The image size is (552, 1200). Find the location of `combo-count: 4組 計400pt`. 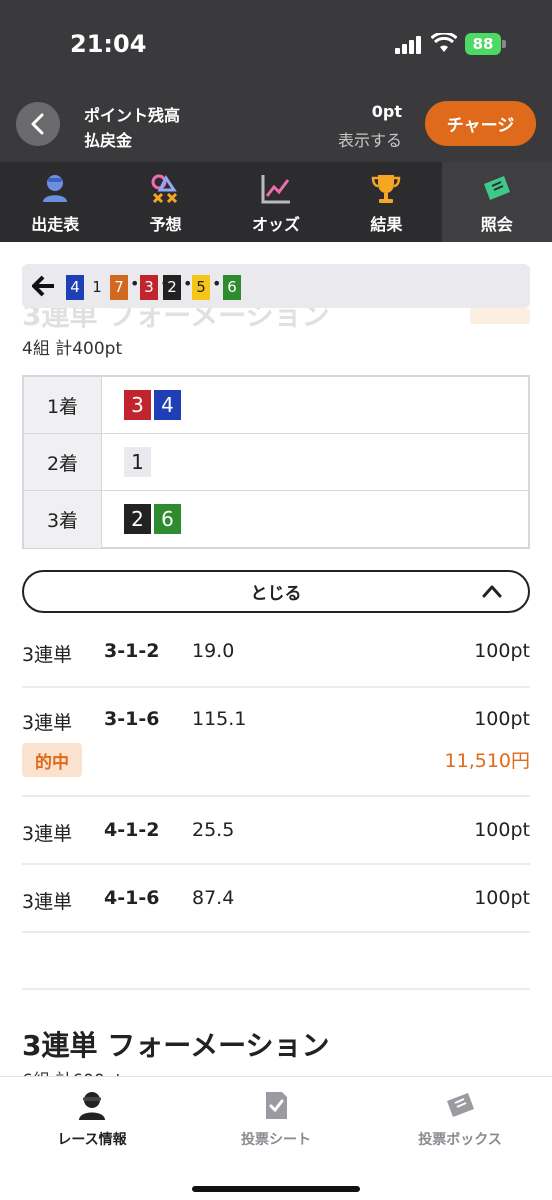

combo-count: 4組 計400pt is located at coordinates (72, 349).